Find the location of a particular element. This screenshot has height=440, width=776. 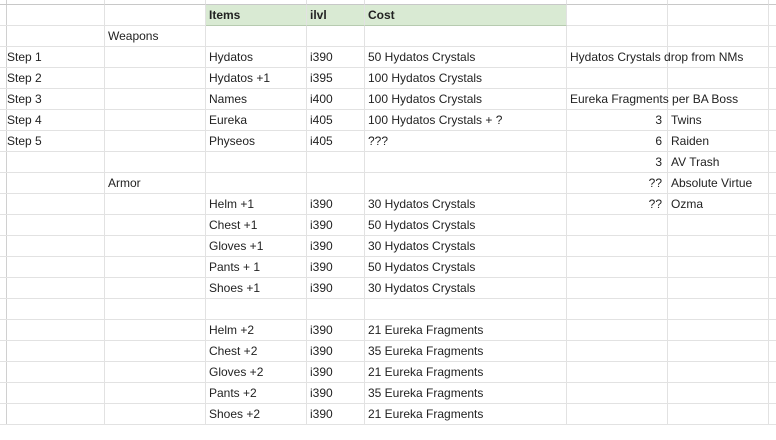

cell-r13-c0 is located at coordinates (54, 288).